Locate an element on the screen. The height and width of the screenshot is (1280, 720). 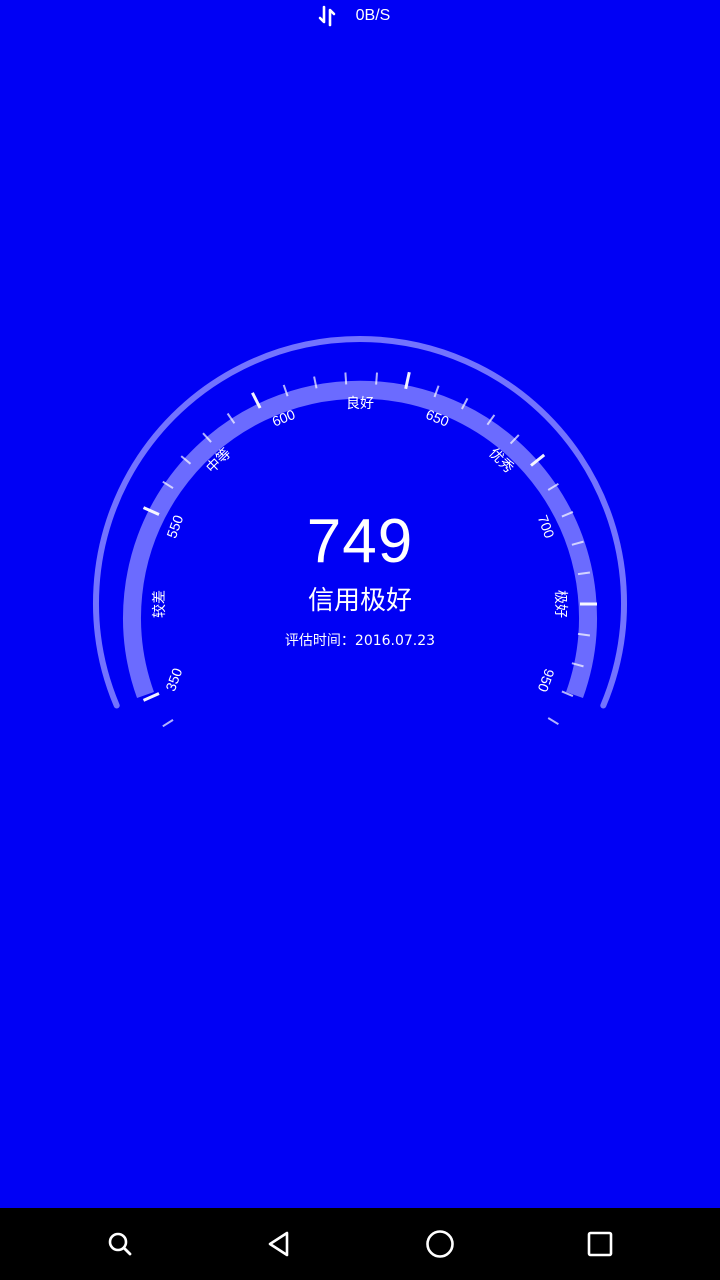
level-label-good: 良好 is located at coordinates (360, 404).